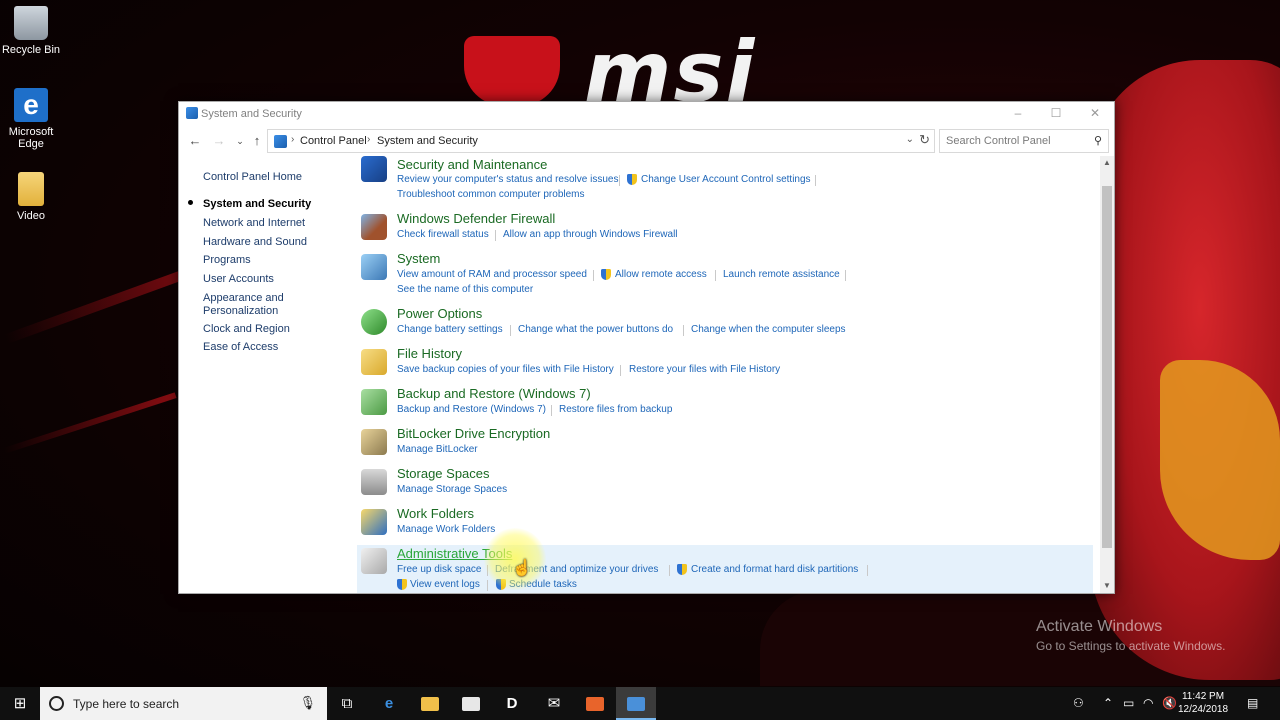  What do you see at coordinates (1107, 586) in the screenshot?
I see `scroll-down-arrow-icon: ▼` at bounding box center [1107, 586].